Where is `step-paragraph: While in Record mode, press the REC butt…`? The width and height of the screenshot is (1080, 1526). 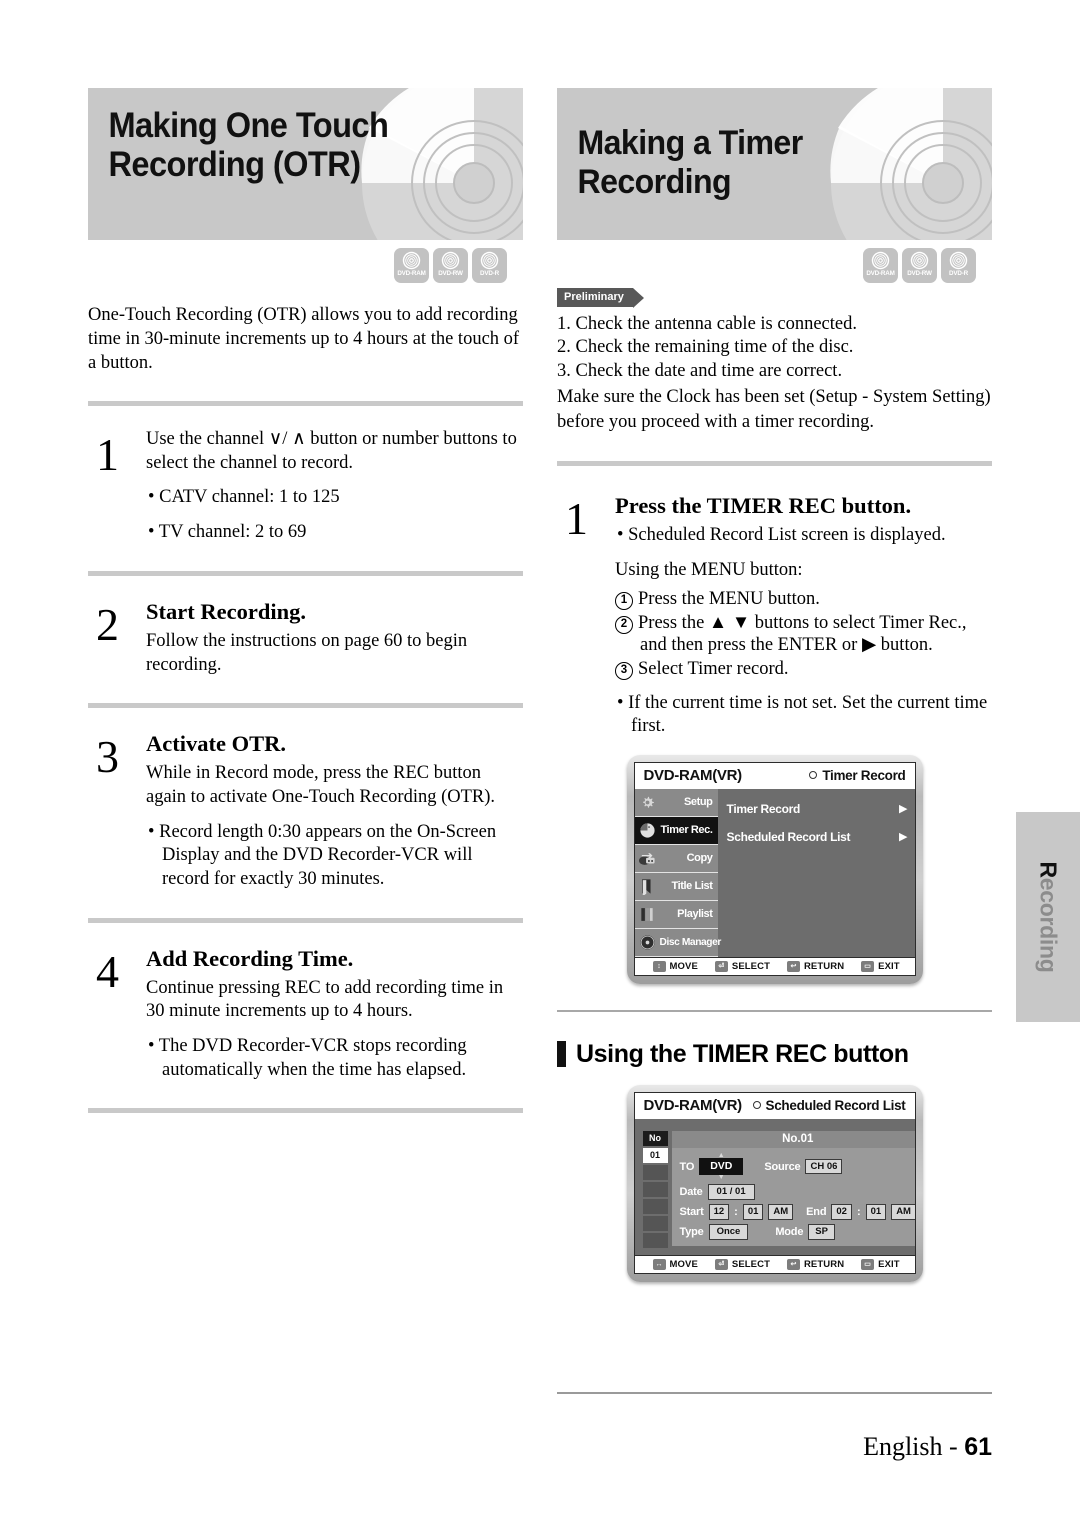 step-paragraph: While in Record mode, press the REC butt… is located at coordinates (321, 785).